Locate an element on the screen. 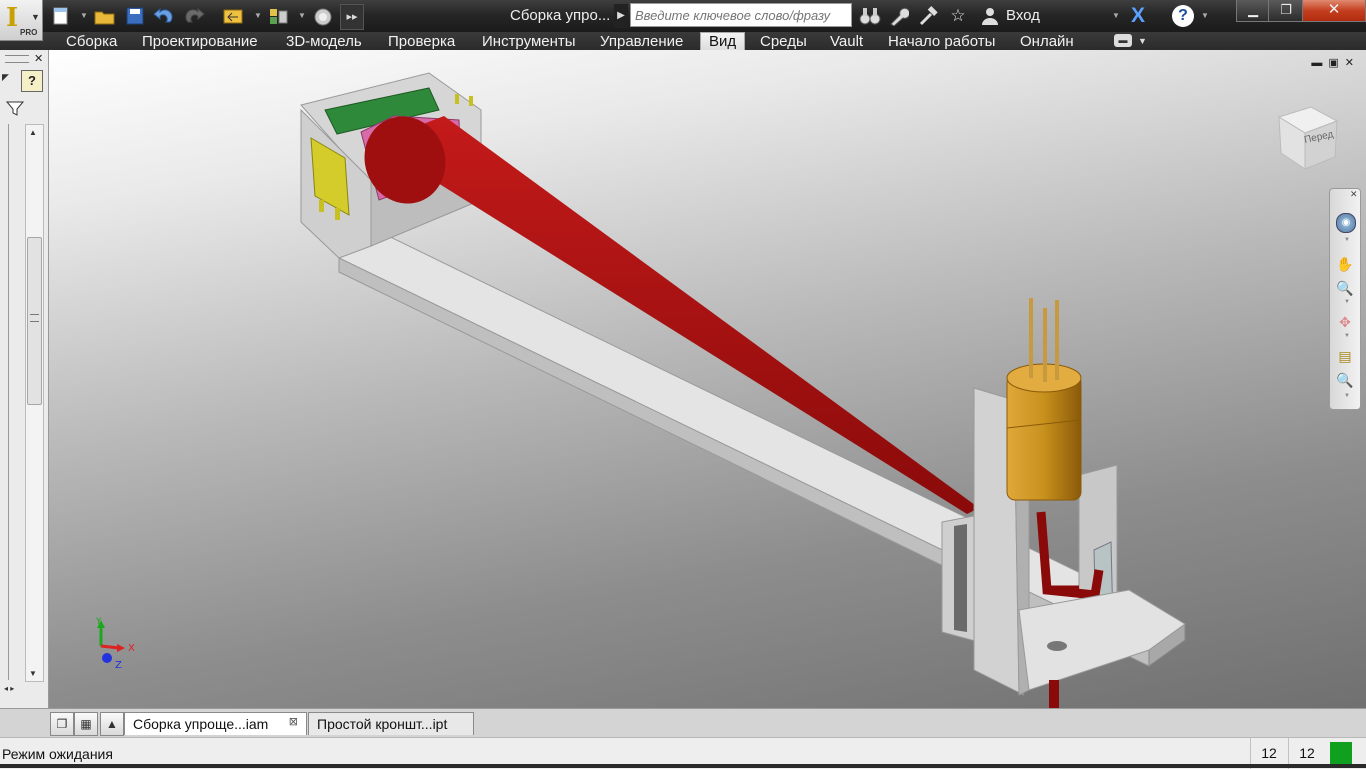 The image size is (1366, 769). horizontal-scroll-arrows: ◂ ▸ is located at coordinates (9, 688).